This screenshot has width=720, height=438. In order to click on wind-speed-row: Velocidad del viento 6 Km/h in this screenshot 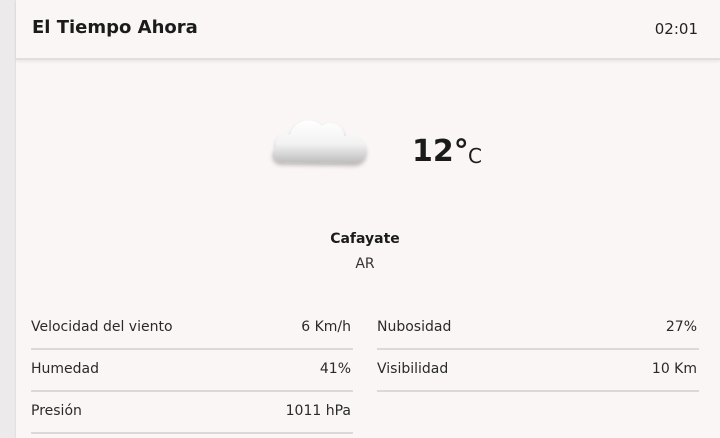, I will do `click(192, 329)`.